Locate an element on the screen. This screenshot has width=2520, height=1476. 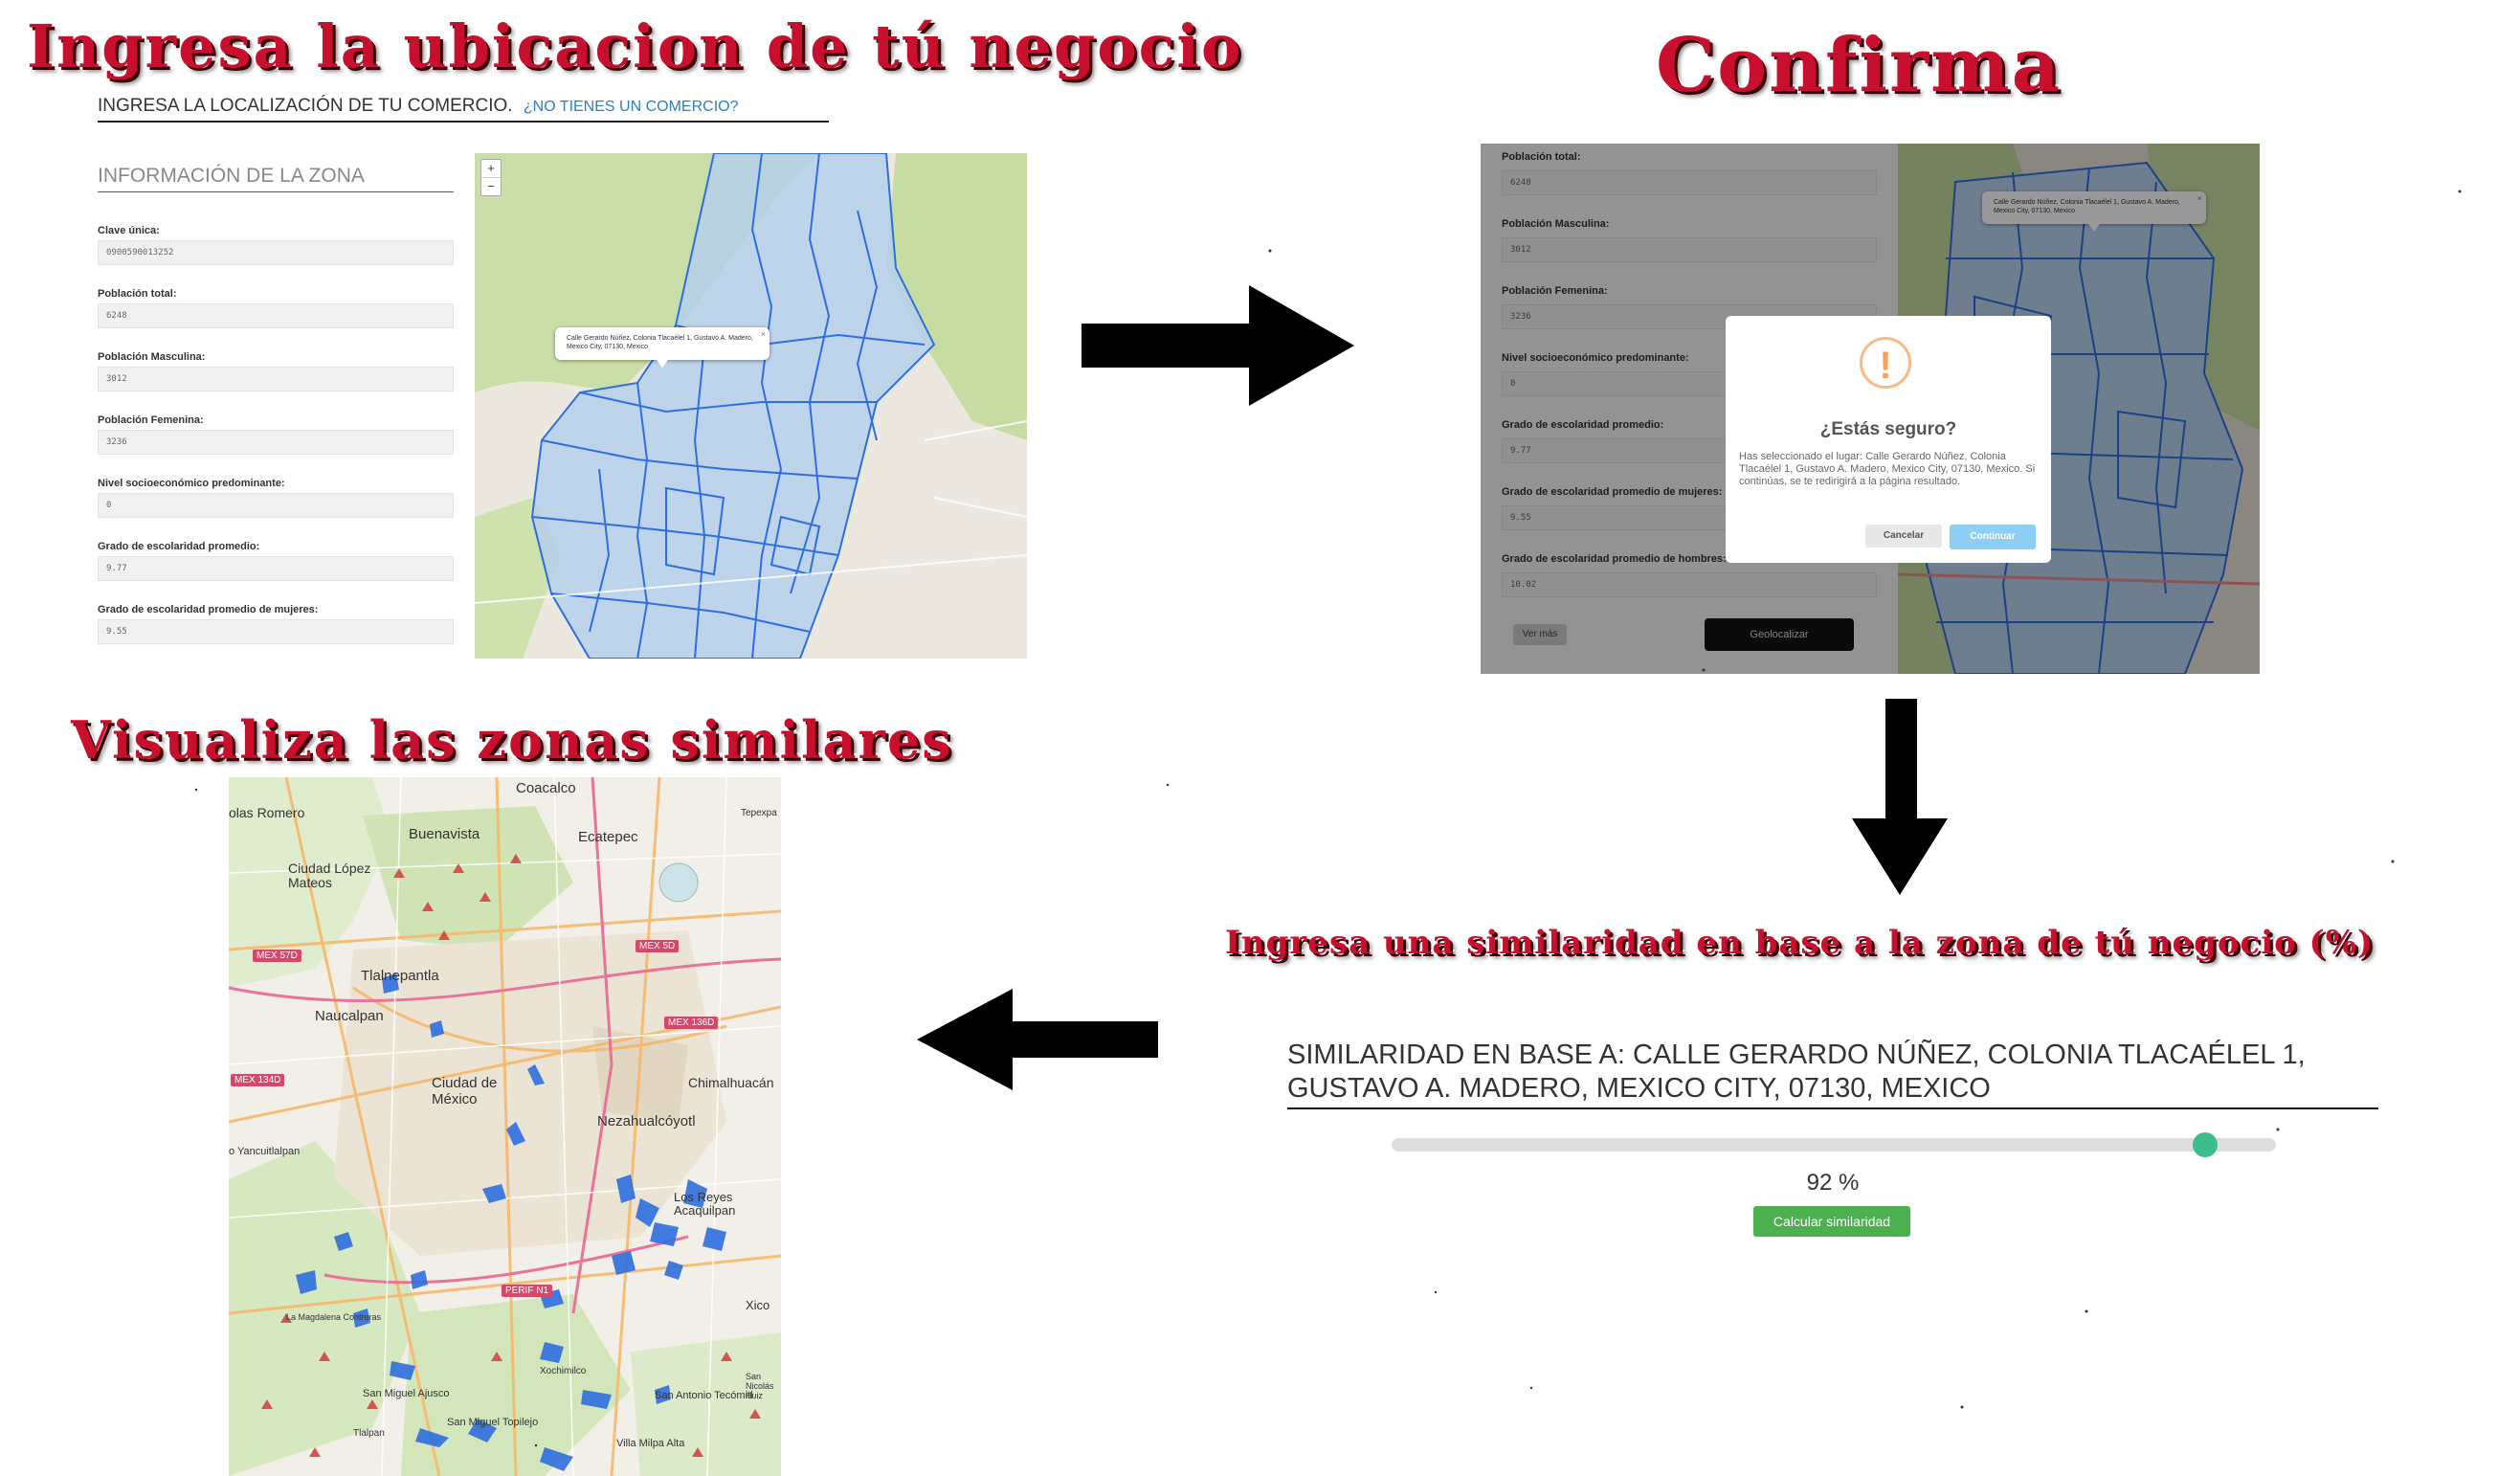
field-label: Población Femenina: is located at coordinates (151, 420).